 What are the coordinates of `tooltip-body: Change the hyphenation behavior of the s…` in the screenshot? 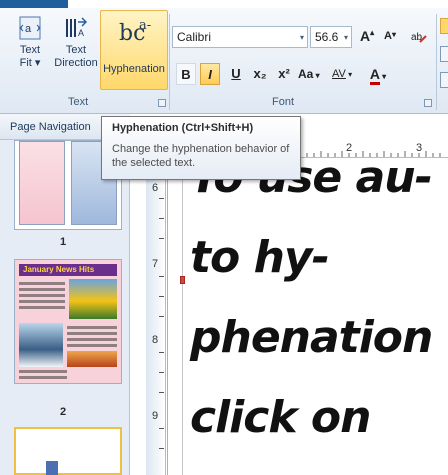 It's located at (201, 156).